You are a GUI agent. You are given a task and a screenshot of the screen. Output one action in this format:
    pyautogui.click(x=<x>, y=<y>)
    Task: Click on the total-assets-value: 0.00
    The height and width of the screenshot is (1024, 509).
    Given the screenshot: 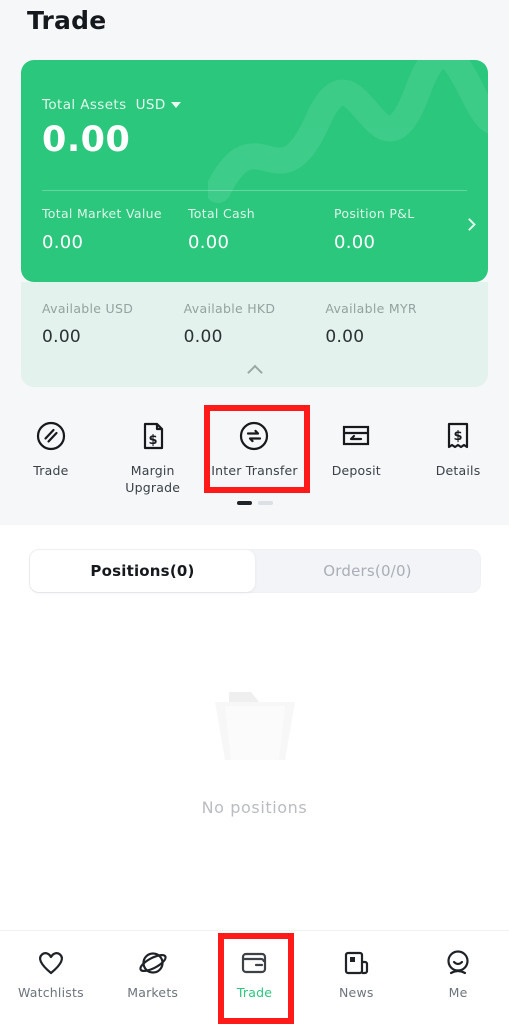 What is the action you would take?
    pyautogui.click(x=86, y=140)
    